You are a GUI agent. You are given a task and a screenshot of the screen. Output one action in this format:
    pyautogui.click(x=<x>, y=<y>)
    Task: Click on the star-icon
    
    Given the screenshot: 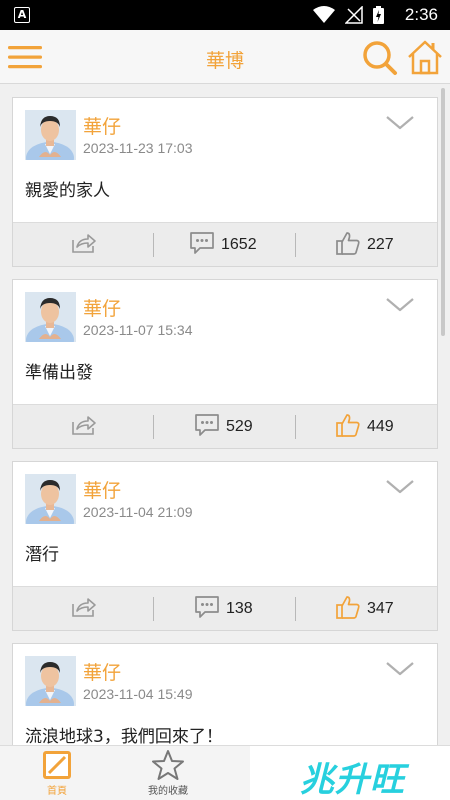 What is the action you would take?
    pyautogui.click(x=168, y=765)
    